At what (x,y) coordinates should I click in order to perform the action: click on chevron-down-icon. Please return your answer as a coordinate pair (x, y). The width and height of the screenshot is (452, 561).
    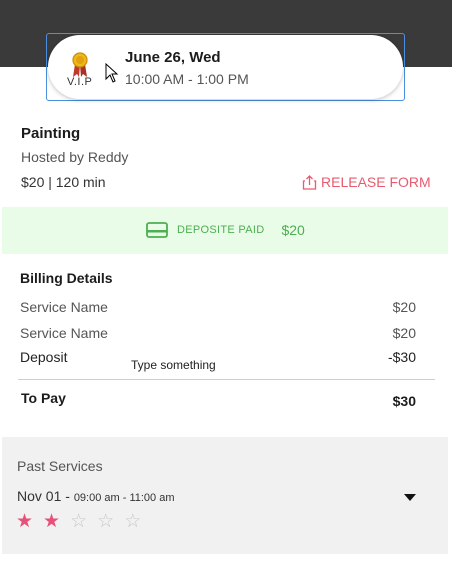
    Looking at the image, I should click on (410, 497).